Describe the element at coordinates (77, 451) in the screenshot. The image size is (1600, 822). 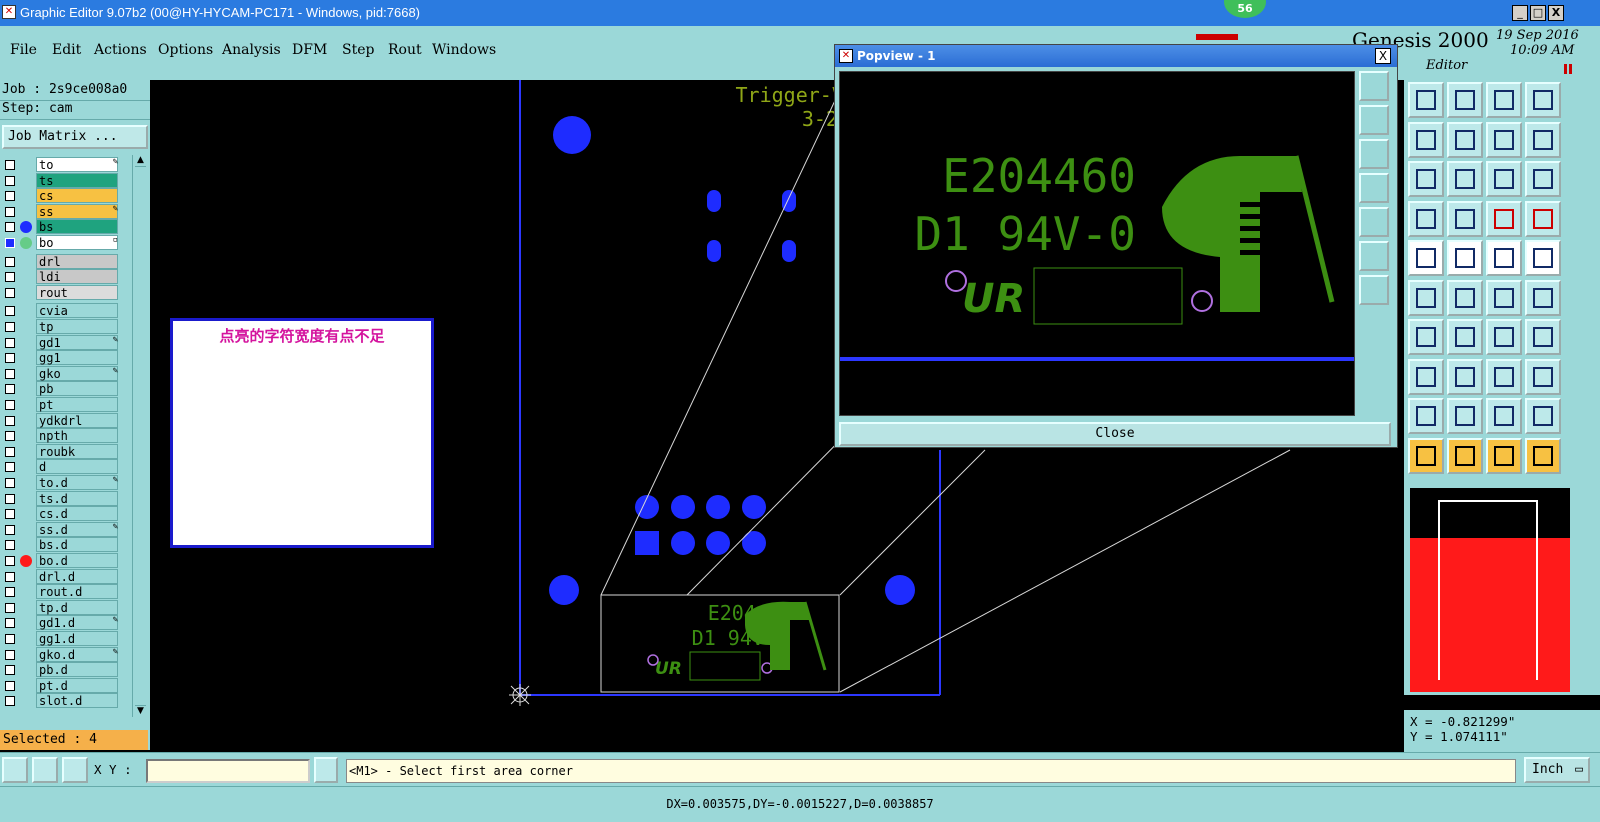
I see `layer-name: roubk` at that location.